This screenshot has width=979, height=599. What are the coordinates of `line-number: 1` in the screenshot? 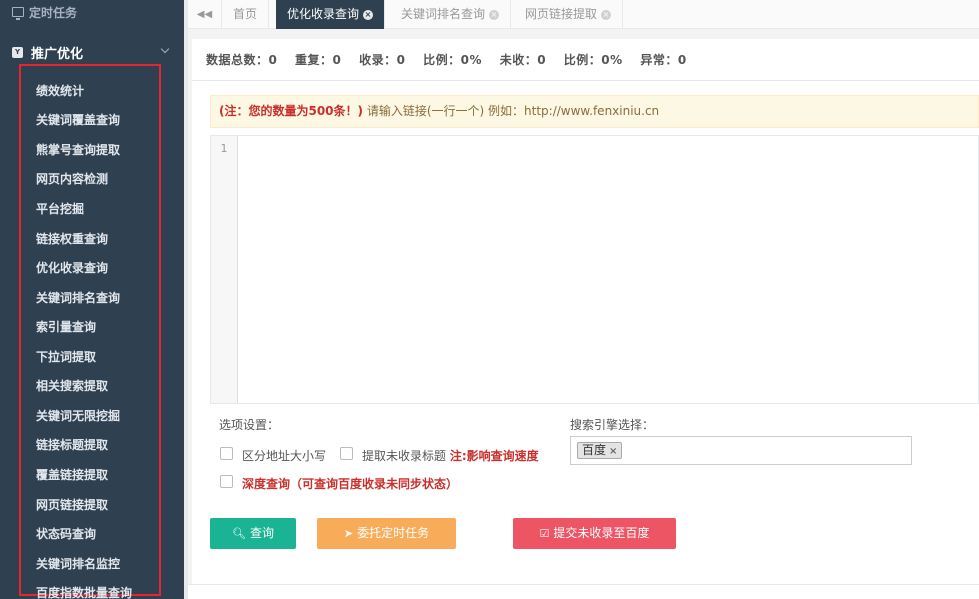 It's located at (224, 148).